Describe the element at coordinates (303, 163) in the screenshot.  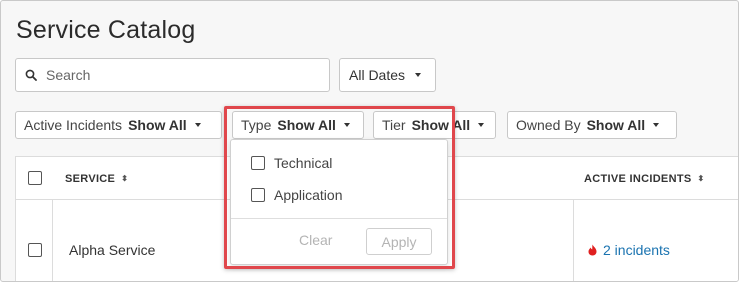
I see `option-label: Technical` at that location.